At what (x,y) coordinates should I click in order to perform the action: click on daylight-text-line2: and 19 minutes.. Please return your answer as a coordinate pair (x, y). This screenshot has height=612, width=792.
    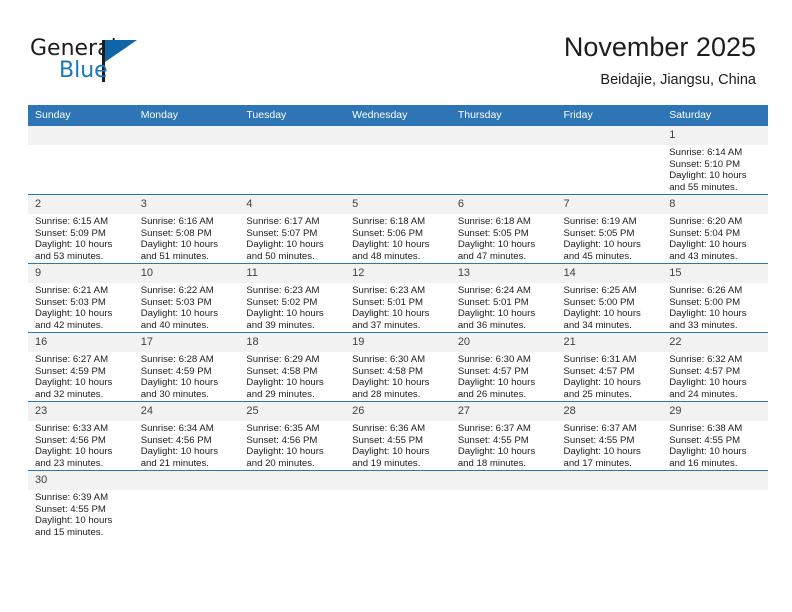
    Looking at the image, I should click on (386, 463).